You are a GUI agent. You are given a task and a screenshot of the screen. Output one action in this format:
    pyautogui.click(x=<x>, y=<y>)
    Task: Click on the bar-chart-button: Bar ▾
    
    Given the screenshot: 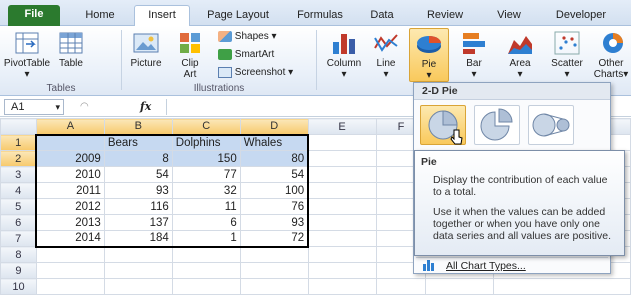 What is the action you would take?
    pyautogui.click(x=474, y=55)
    